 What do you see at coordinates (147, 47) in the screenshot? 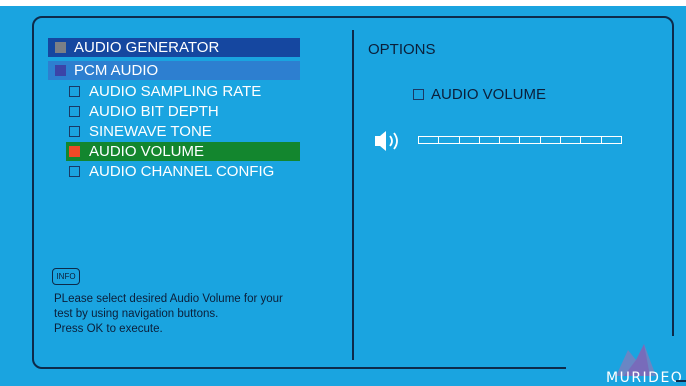
I see `menu-audio-generator-label: AUDIO GENERATOR` at bounding box center [147, 47].